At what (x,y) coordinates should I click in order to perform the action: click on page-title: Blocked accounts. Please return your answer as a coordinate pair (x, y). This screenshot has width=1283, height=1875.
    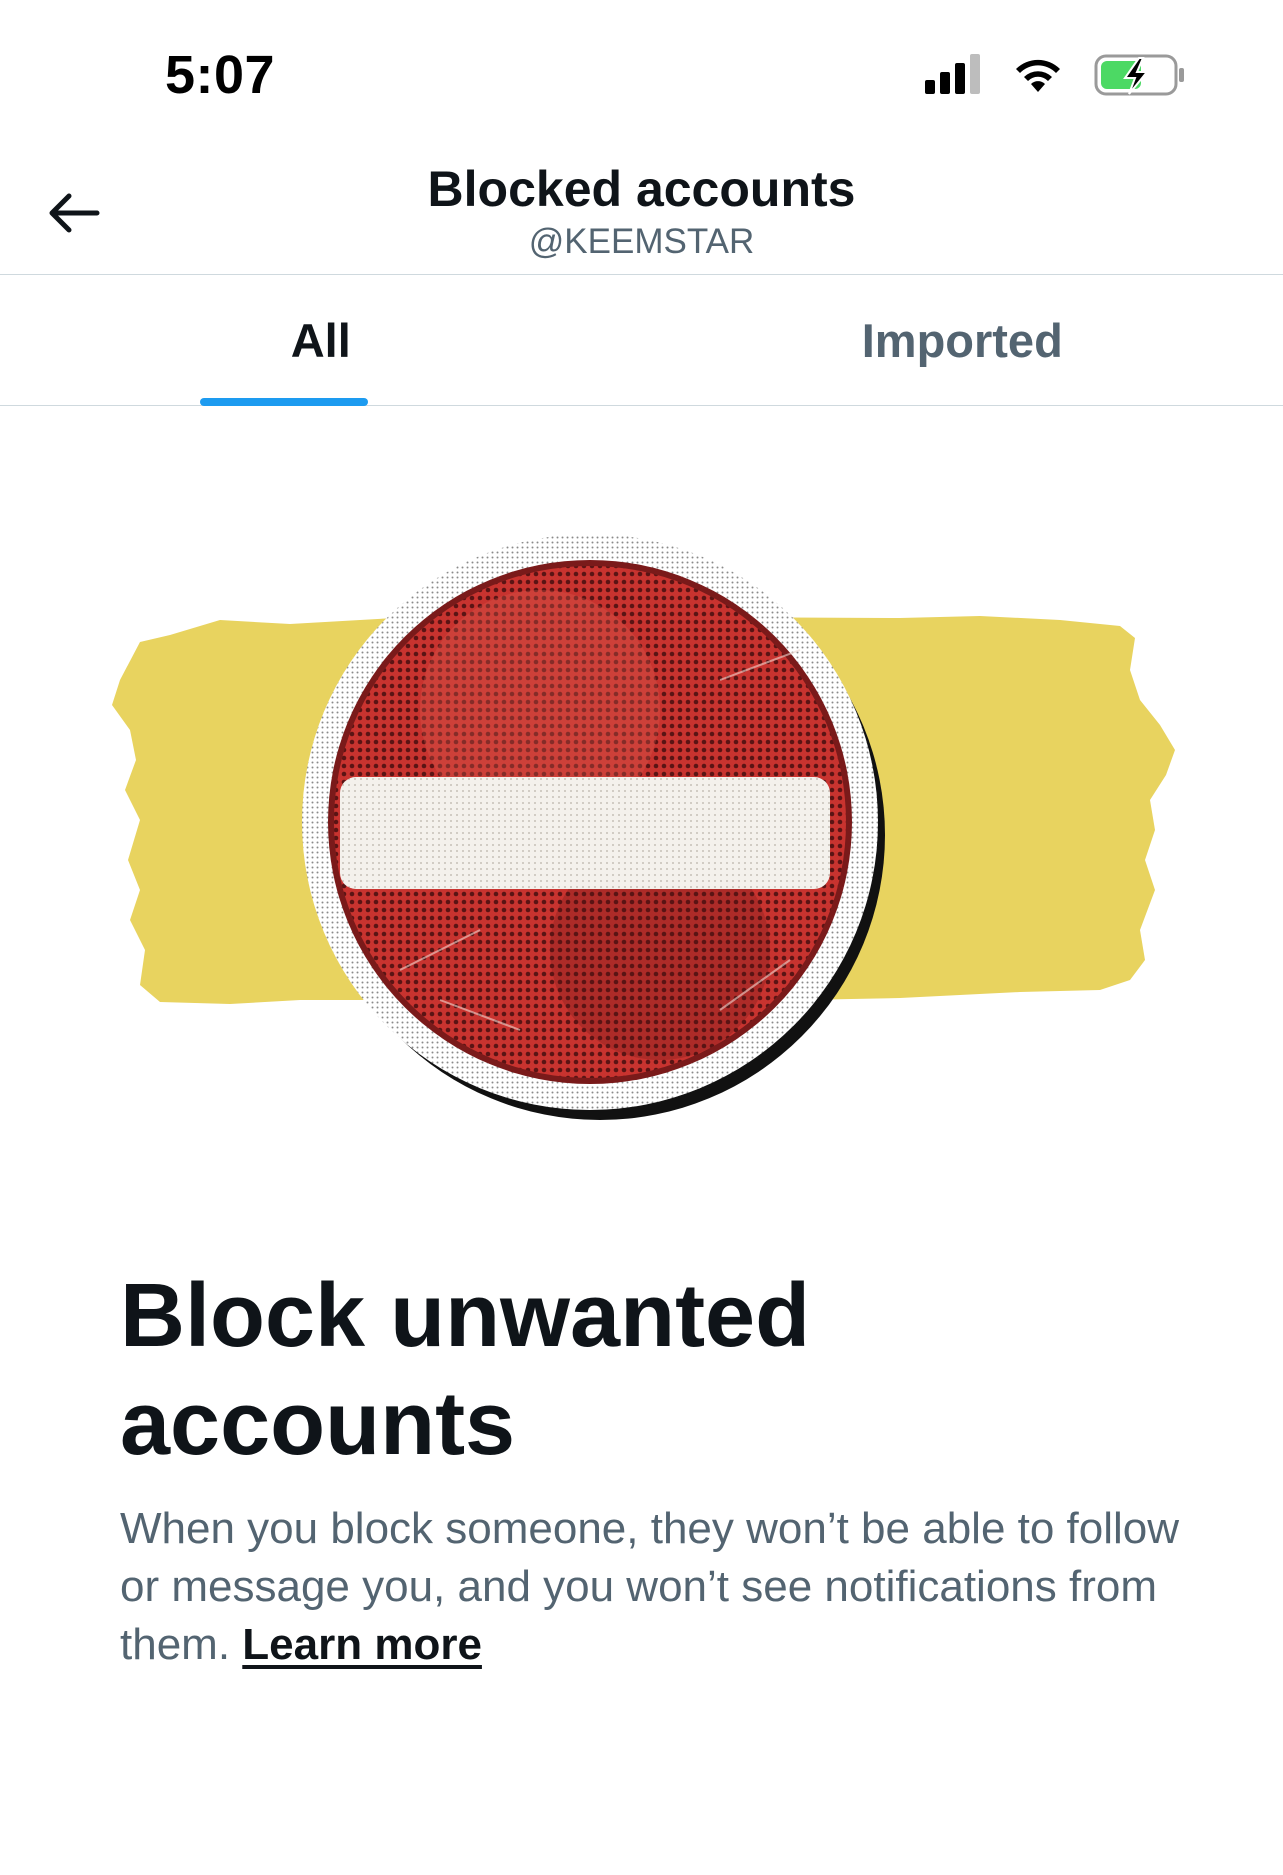
    Looking at the image, I should click on (641, 189).